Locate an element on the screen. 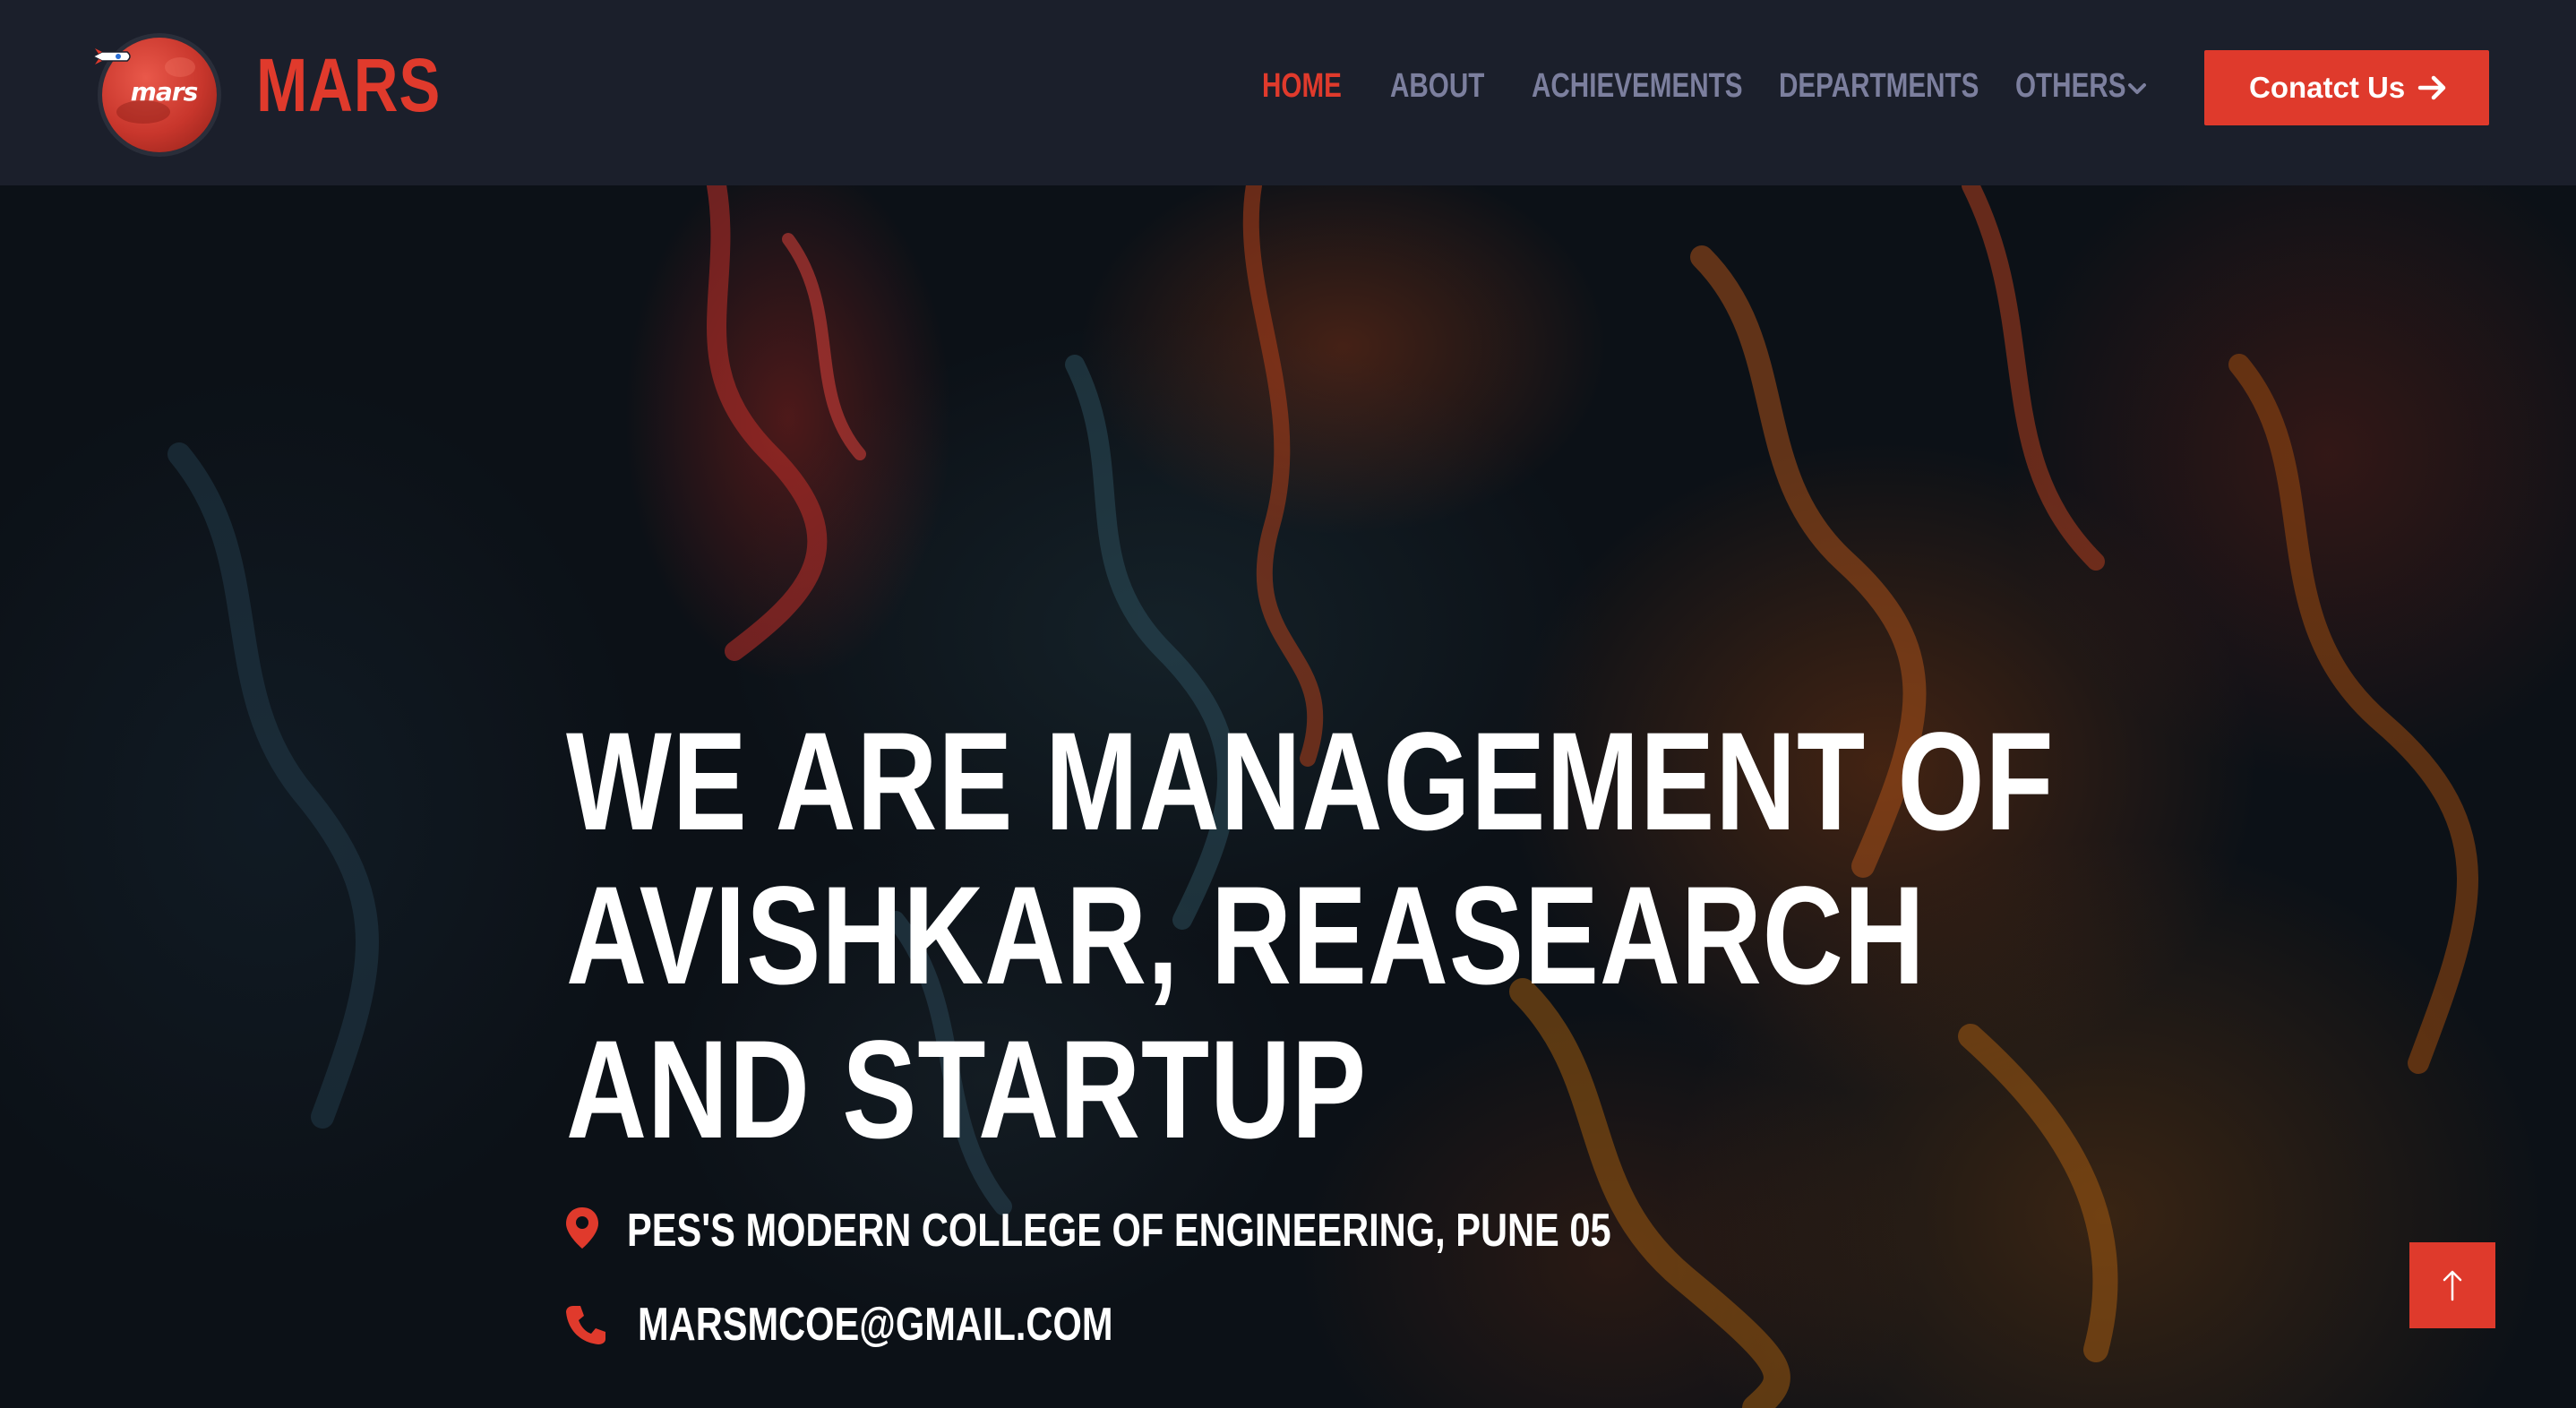 Image resolution: width=2576 pixels, height=1408 pixels. chevron-down-icon is located at coordinates (2137, 88).